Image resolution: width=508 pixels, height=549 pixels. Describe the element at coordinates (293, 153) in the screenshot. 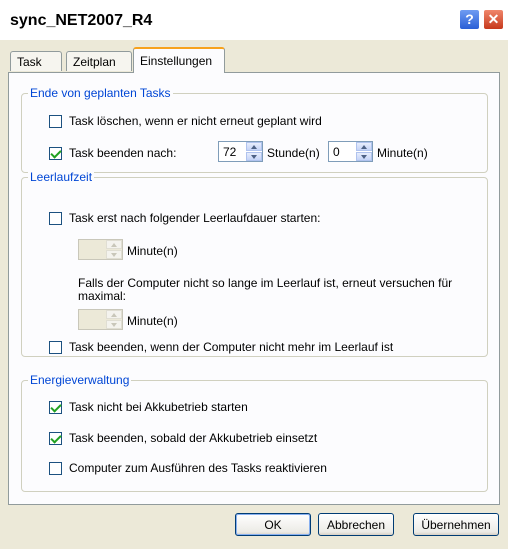

I see `hours-unit-label: Stunde(n)` at that location.